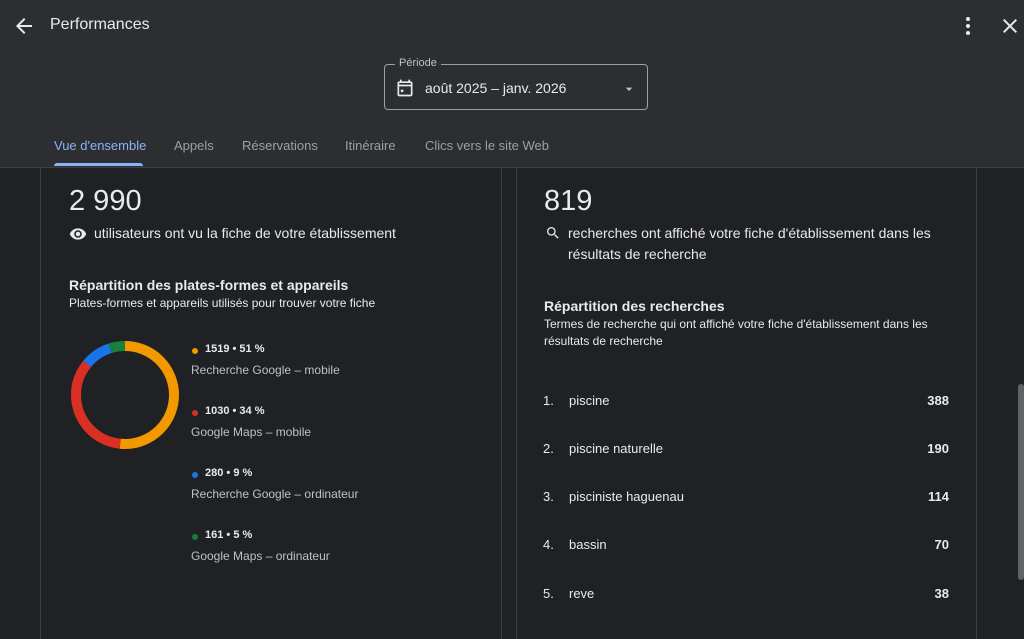 The image size is (1024, 639). I want to click on legend-value: 1519 • 51 %, so click(235, 349).